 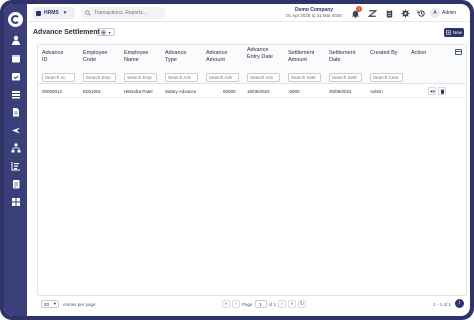 What do you see at coordinates (458, 52) in the screenshot?
I see `column-settings-icon` at bounding box center [458, 52].